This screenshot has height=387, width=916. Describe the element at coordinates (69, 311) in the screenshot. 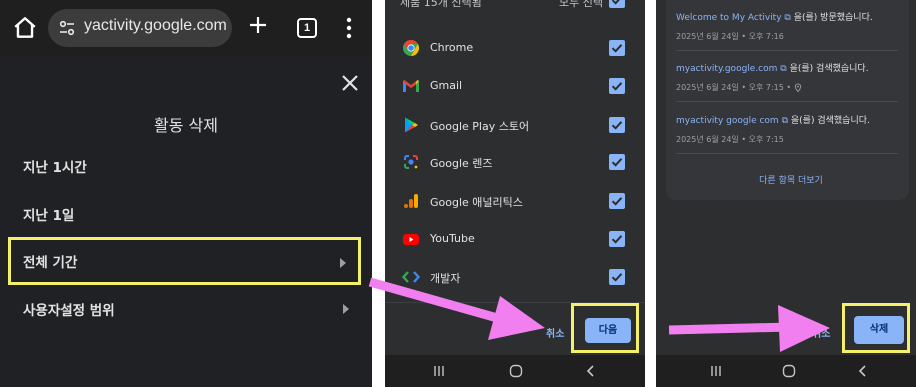

I see `option-label: 사용자설정 범위` at that location.